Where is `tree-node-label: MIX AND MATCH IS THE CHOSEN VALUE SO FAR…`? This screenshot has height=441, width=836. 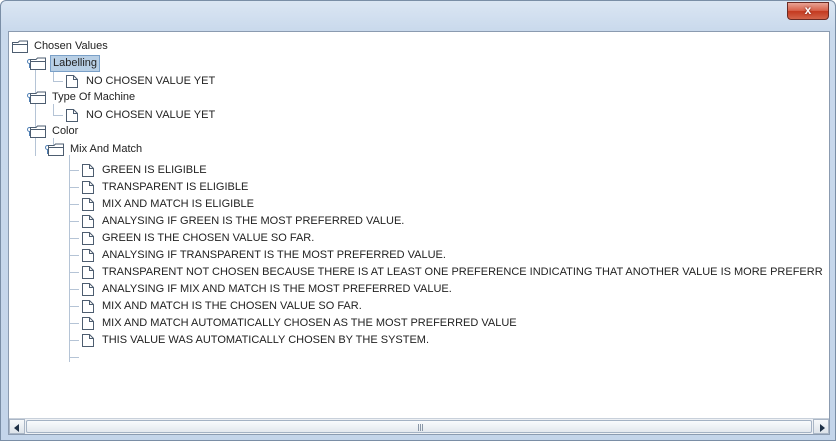 tree-node-label: MIX AND MATCH IS THE CHOSEN VALUE SO FAR… is located at coordinates (232, 306).